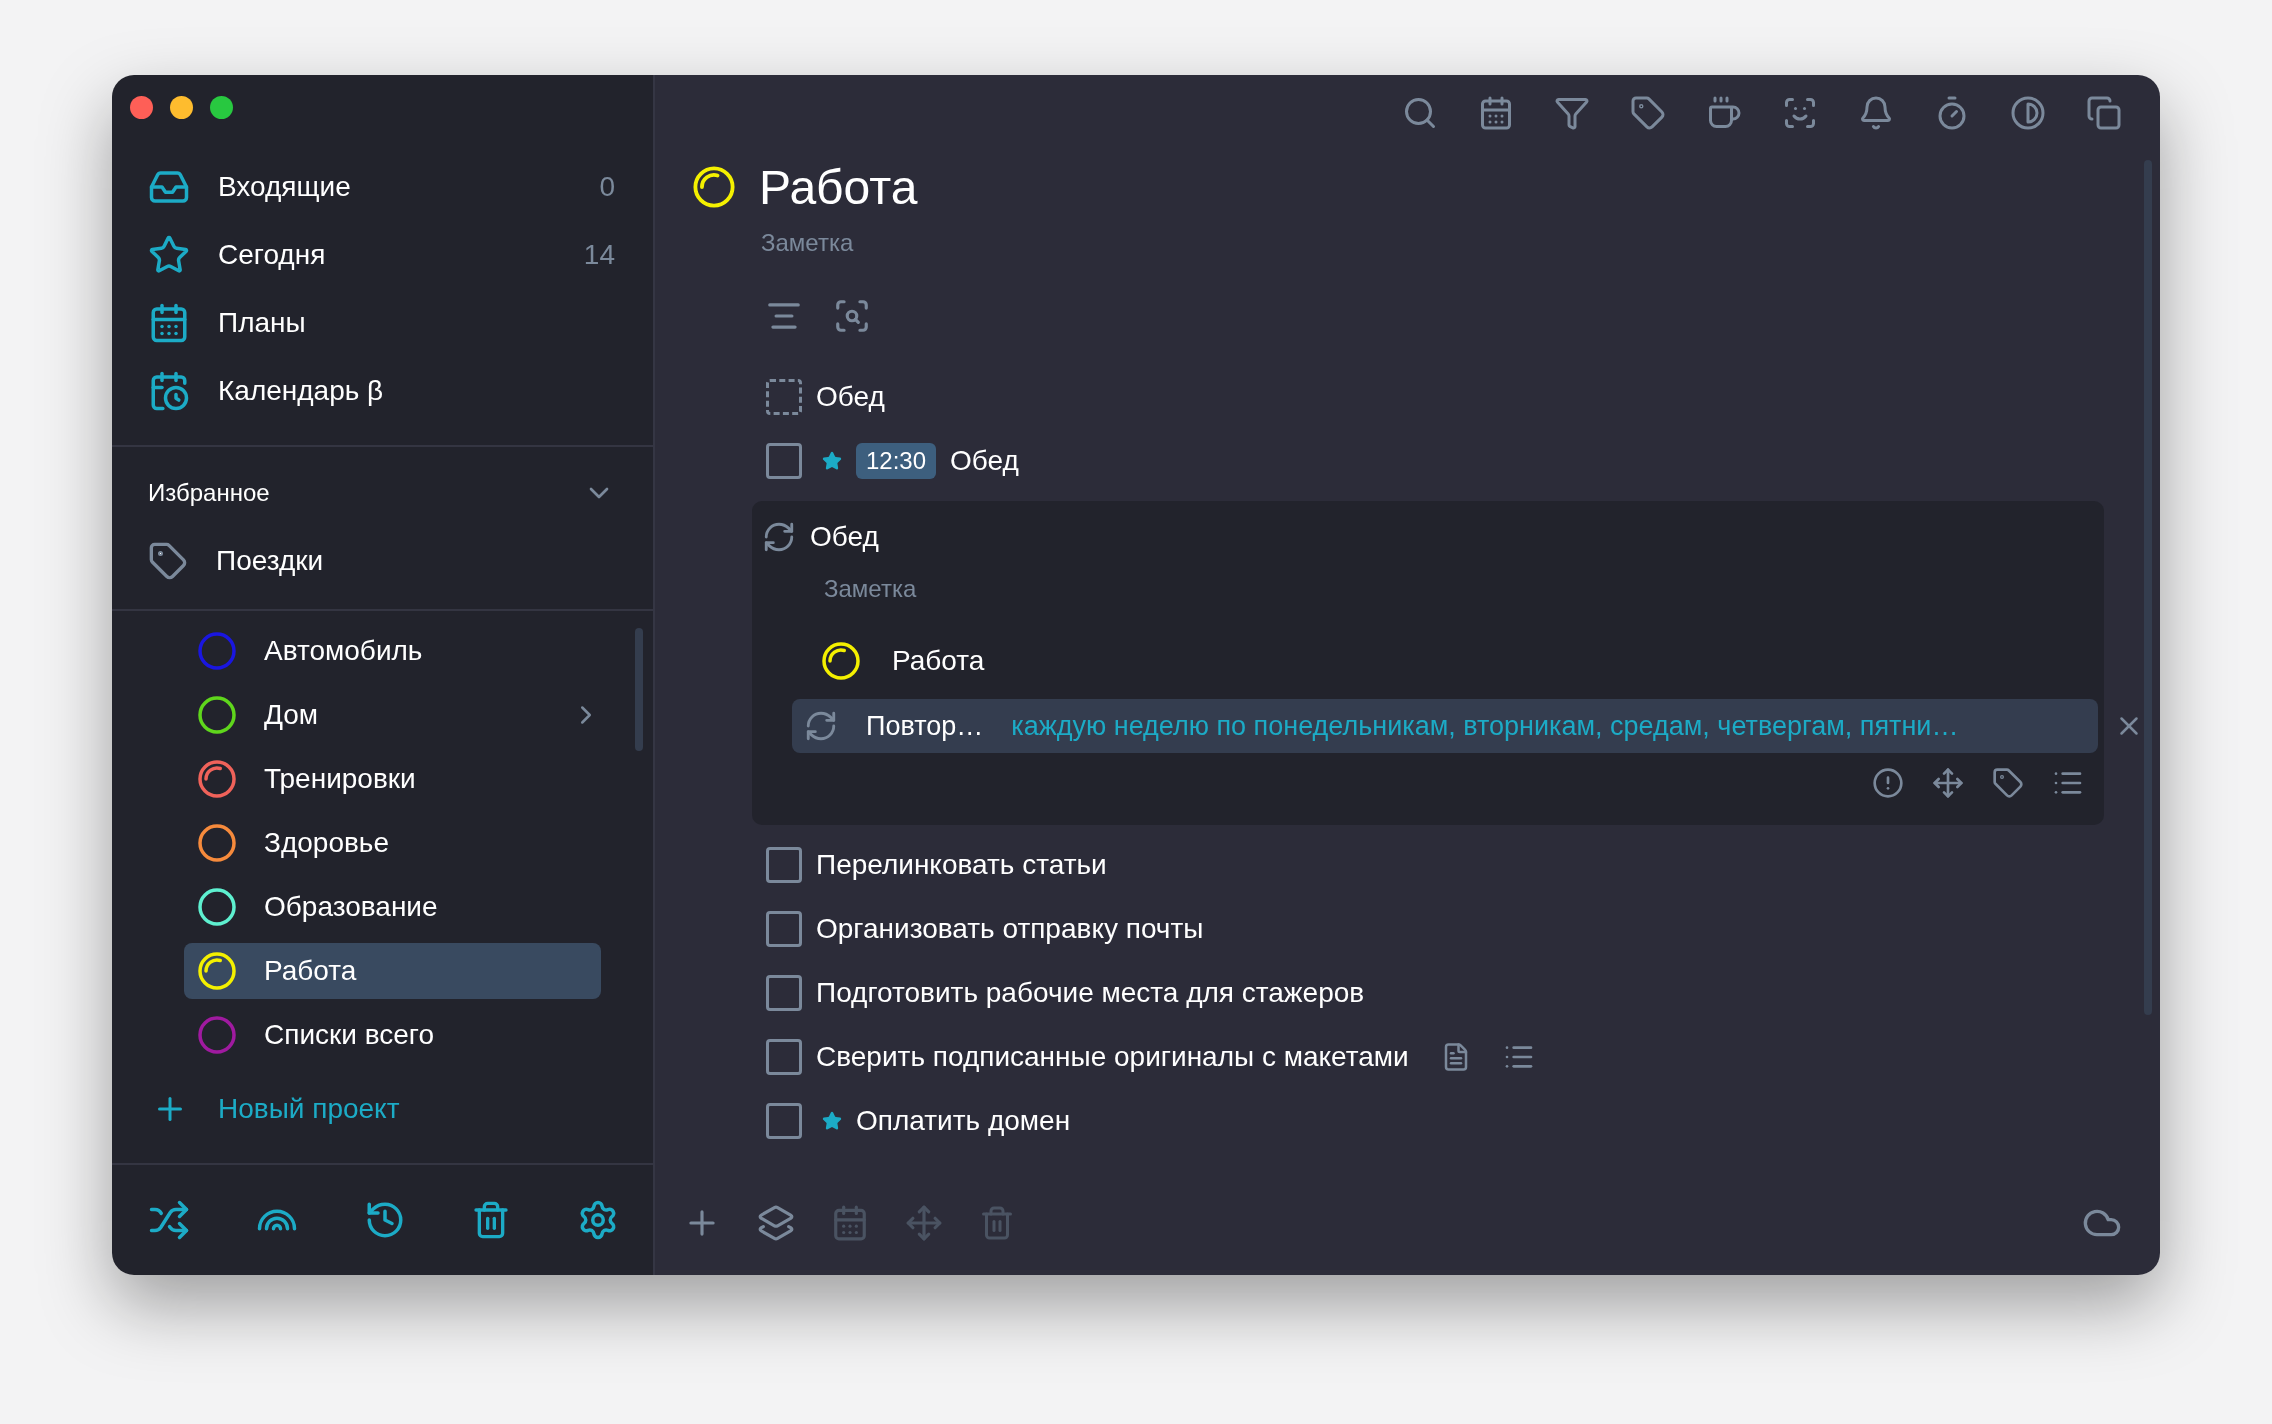 This screenshot has height=1424, width=2272. Describe the element at coordinates (392, 651) in the screenshot. I see `project-item: Автомобиль` at that location.